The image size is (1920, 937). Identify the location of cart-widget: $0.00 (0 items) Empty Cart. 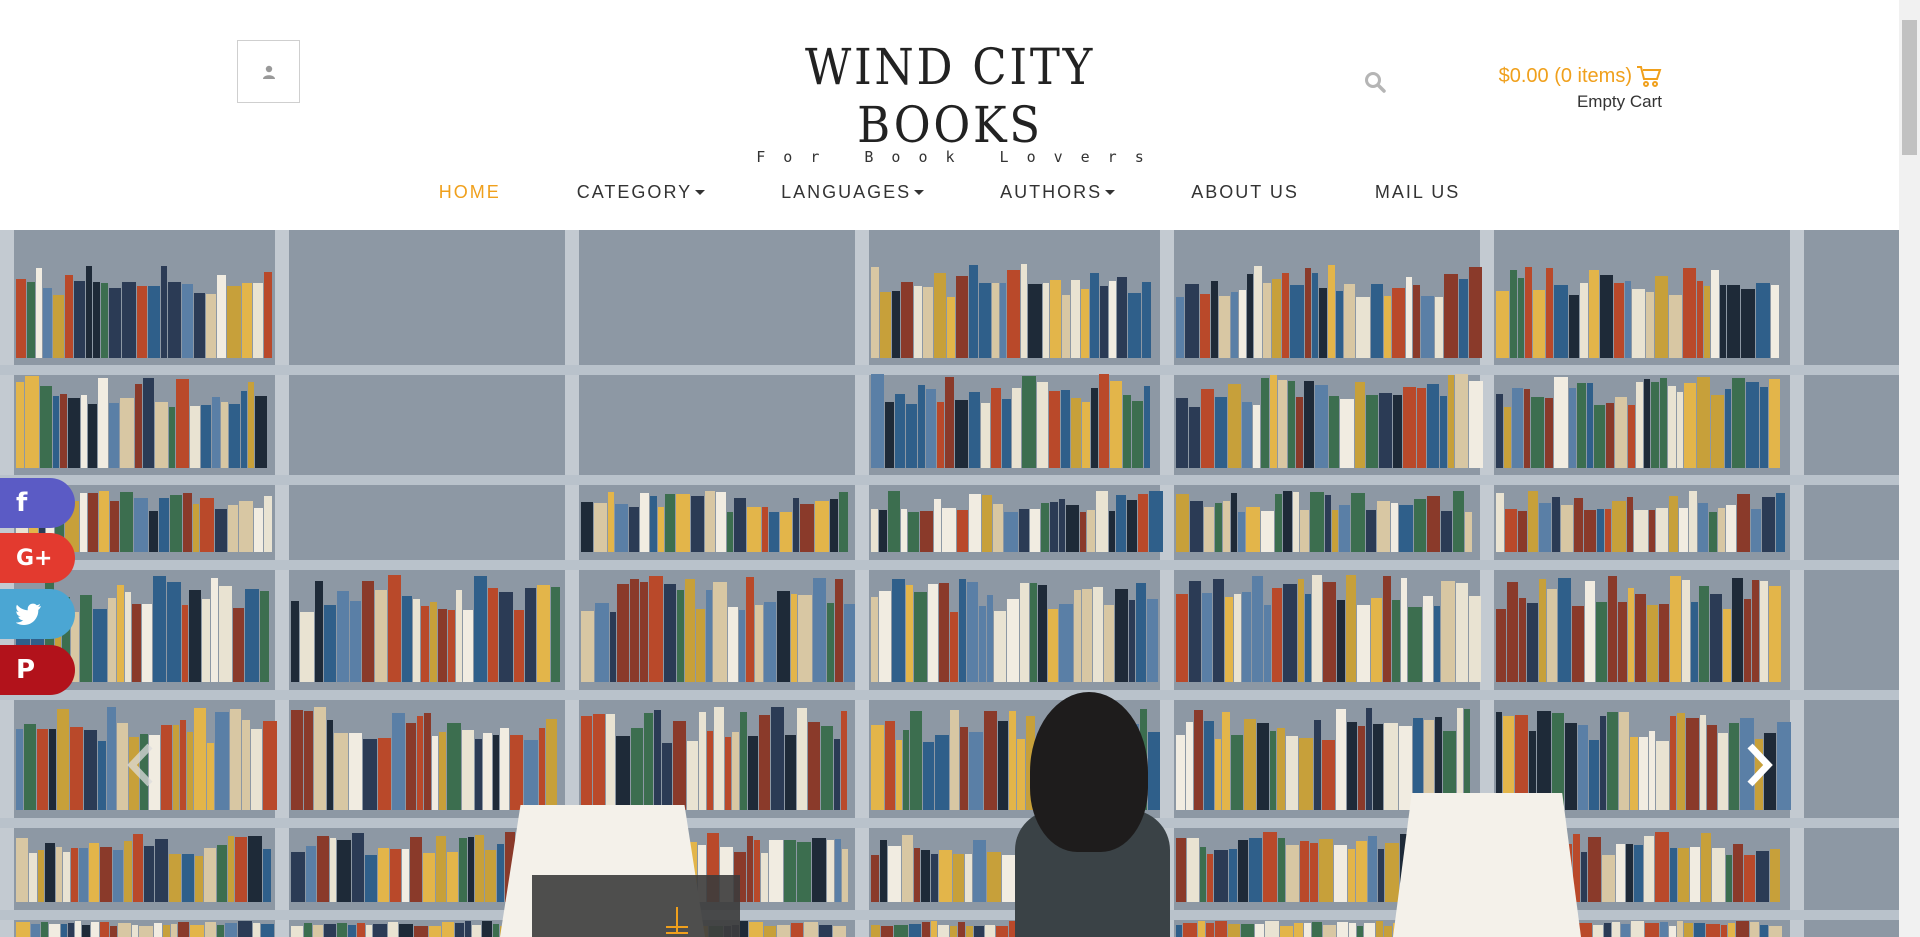
(1571, 88).